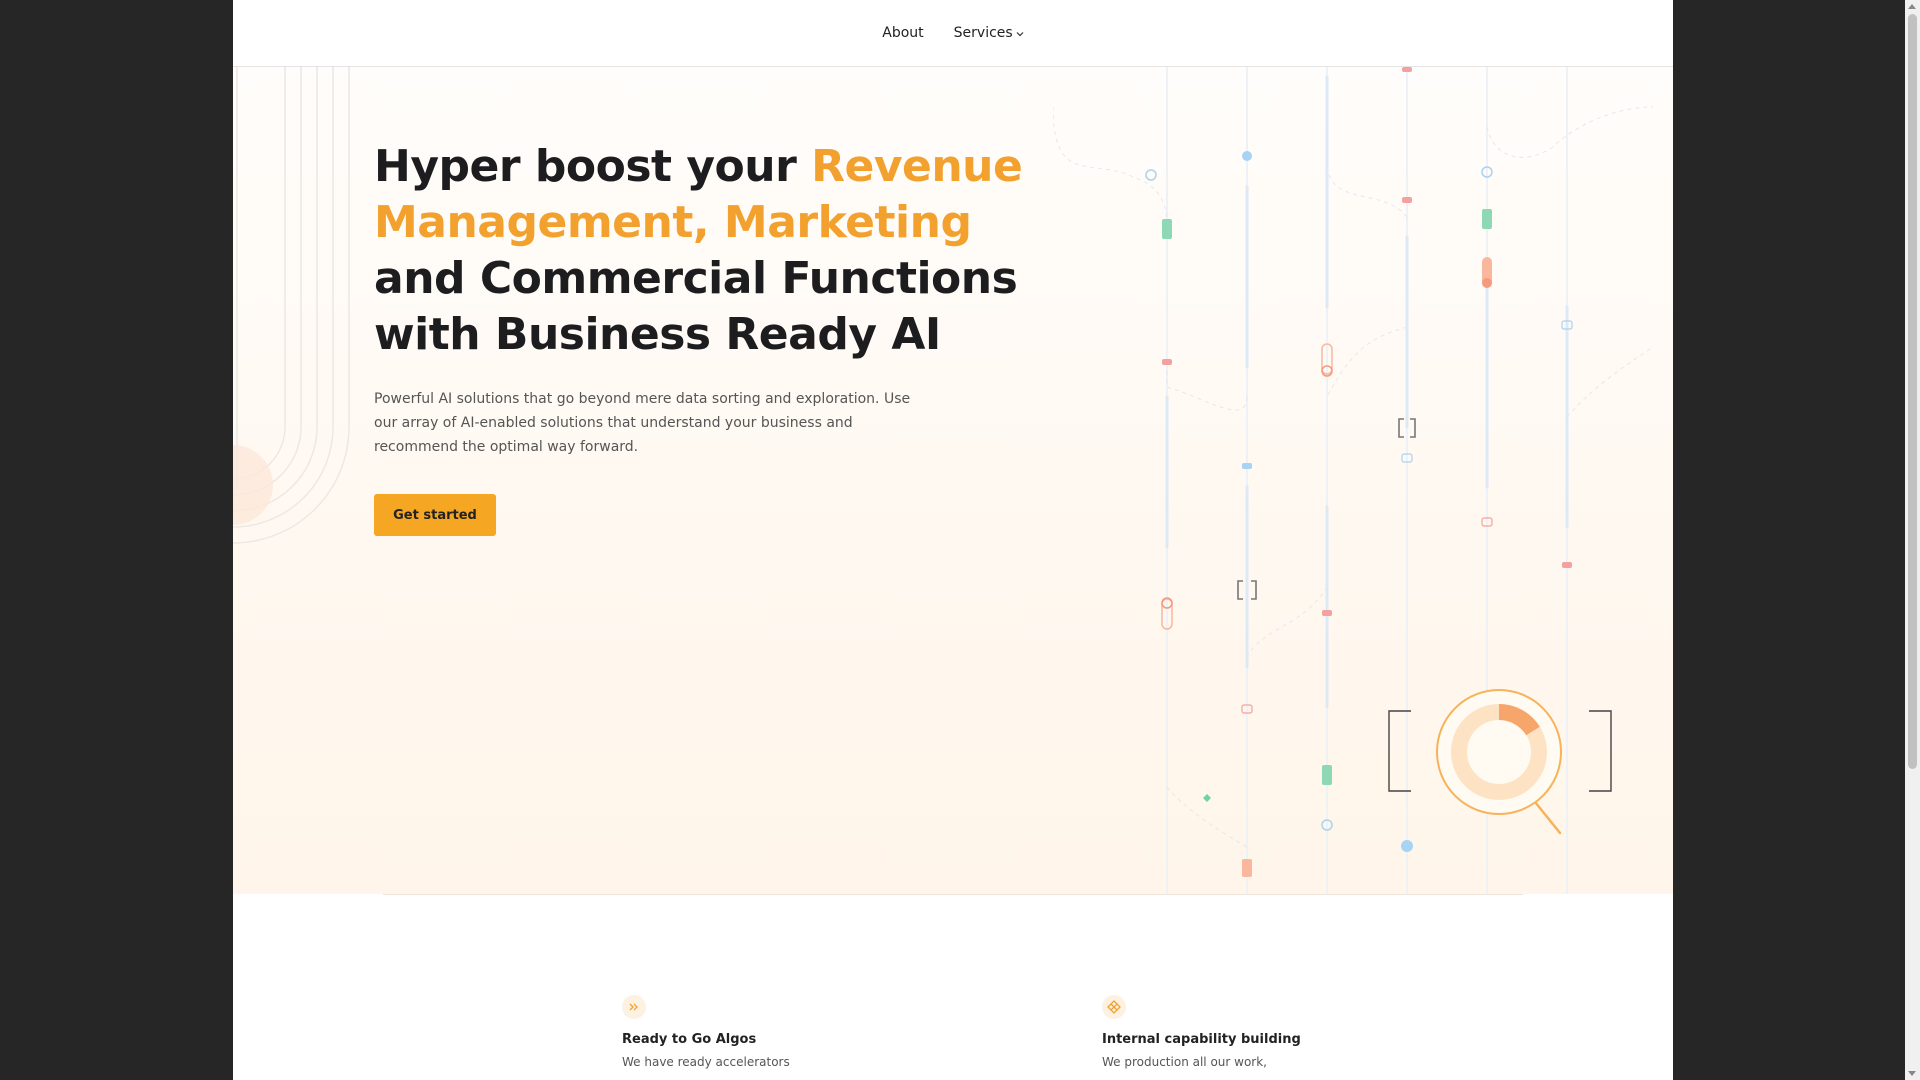 The height and width of the screenshot is (1080, 1920). What do you see at coordinates (435, 515) in the screenshot?
I see `get-started-button: Get started` at bounding box center [435, 515].